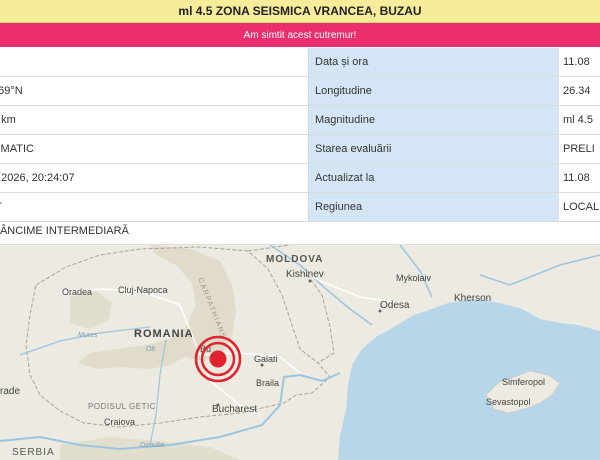 The height and width of the screenshot is (460, 600). Describe the element at coordinates (395, 305) in the screenshot. I see `label-odesa: Odesa` at that location.